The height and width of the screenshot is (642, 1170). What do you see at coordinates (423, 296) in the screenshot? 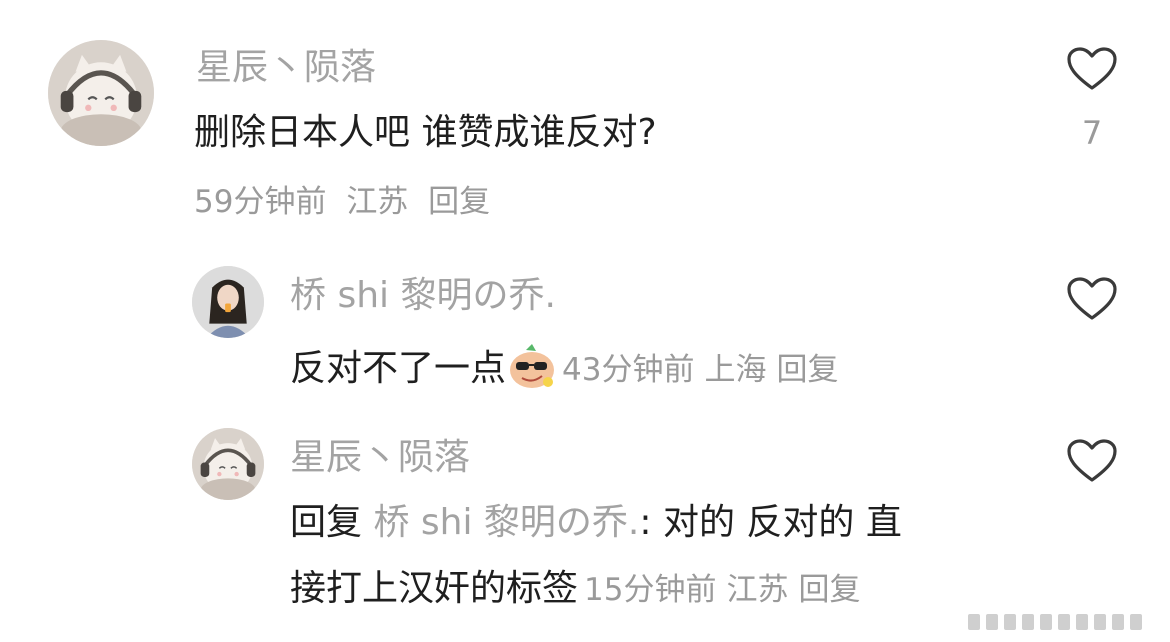
I see `reply-username: 桥 shi 黎明の乔.` at bounding box center [423, 296].